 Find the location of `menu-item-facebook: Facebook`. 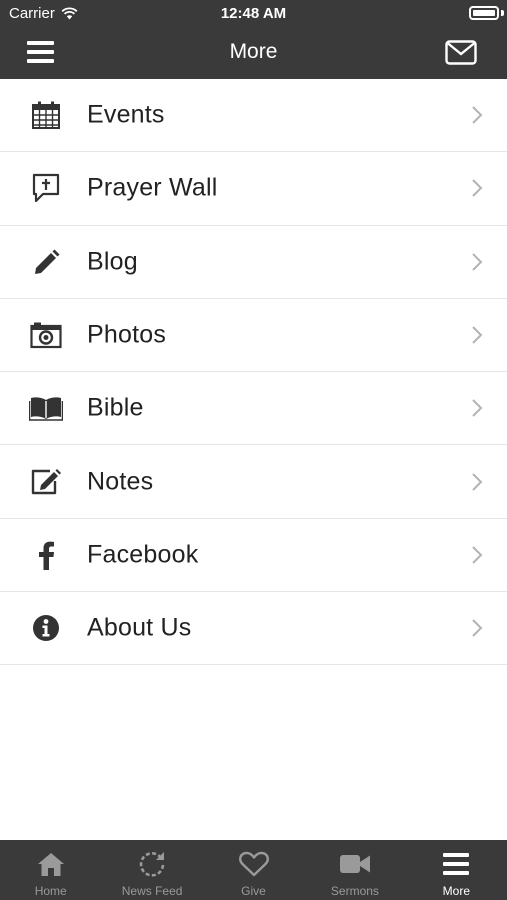

menu-item-facebook: Facebook is located at coordinates (253, 555).